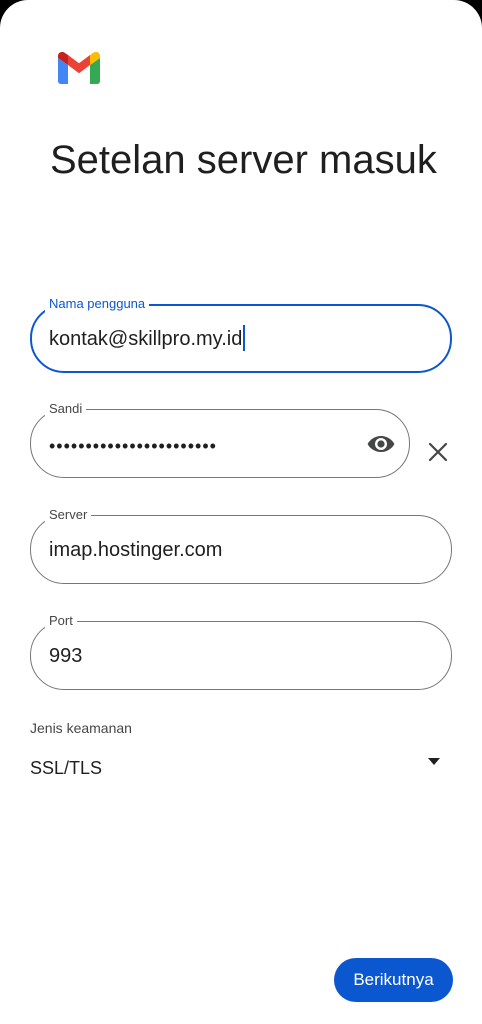  I want to click on security-type-value: SSL/TLS, so click(66, 768).